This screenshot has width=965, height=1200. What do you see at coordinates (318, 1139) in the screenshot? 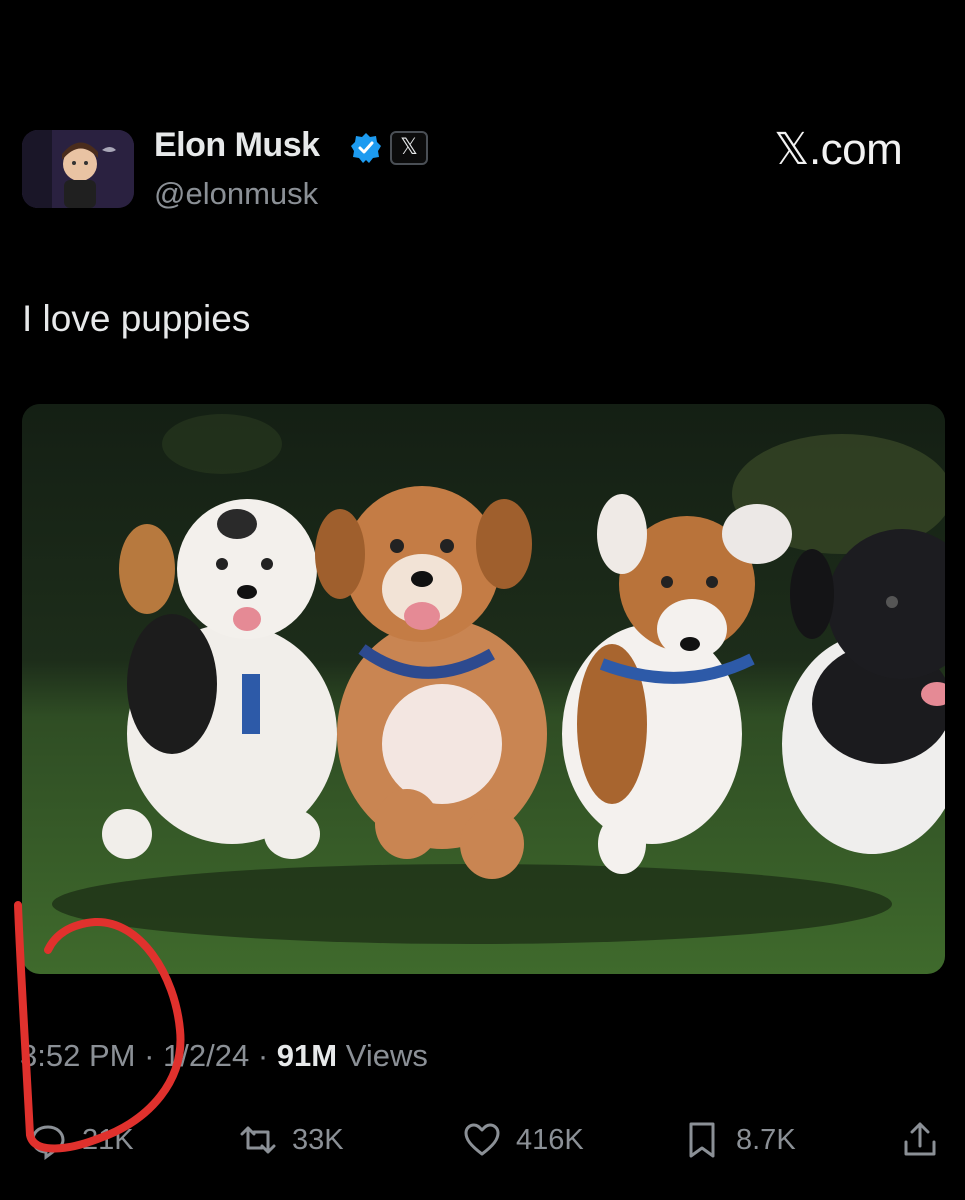
I see `repost-count: 33K` at bounding box center [318, 1139].